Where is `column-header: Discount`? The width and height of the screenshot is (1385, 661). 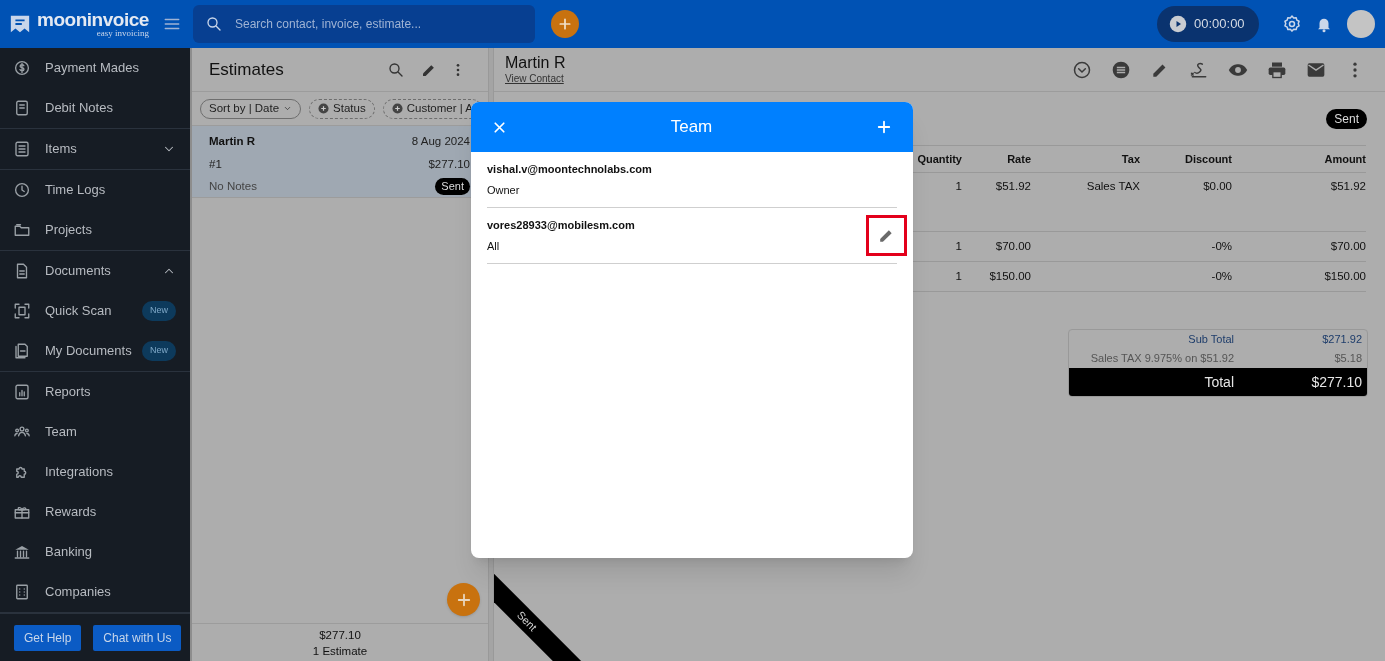 column-header: Discount is located at coordinates (1207, 159).